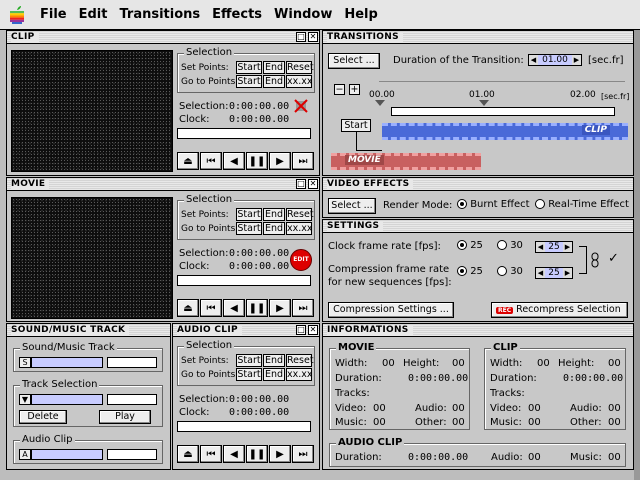 The width and height of the screenshot is (640, 480). I want to click on clock-rate-stepper: ◀ 25 ▶, so click(554, 247).